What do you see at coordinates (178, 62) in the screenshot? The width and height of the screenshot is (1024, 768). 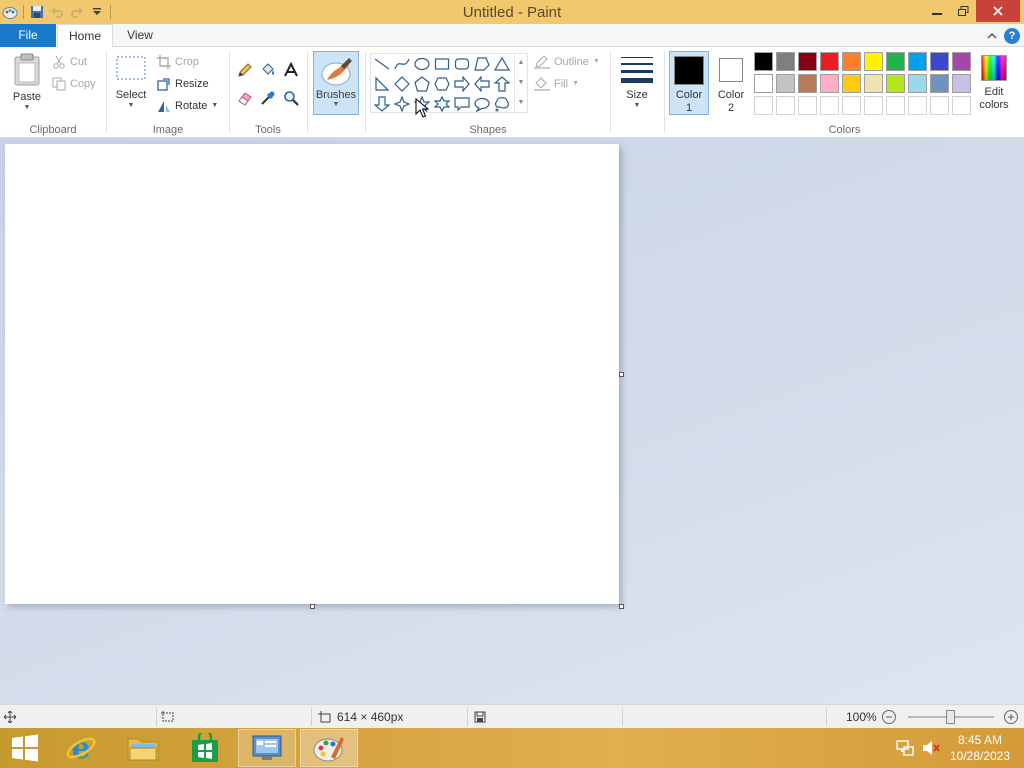 I see `crop-button: Crop` at bounding box center [178, 62].